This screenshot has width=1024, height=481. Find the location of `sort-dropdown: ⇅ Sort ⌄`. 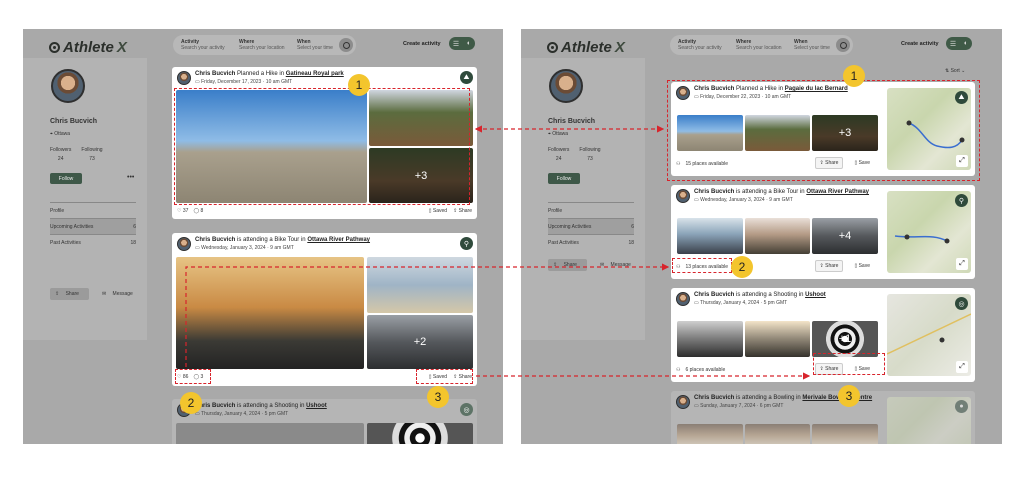

sort-dropdown: ⇅ Sort ⌄ is located at coordinates (955, 71).